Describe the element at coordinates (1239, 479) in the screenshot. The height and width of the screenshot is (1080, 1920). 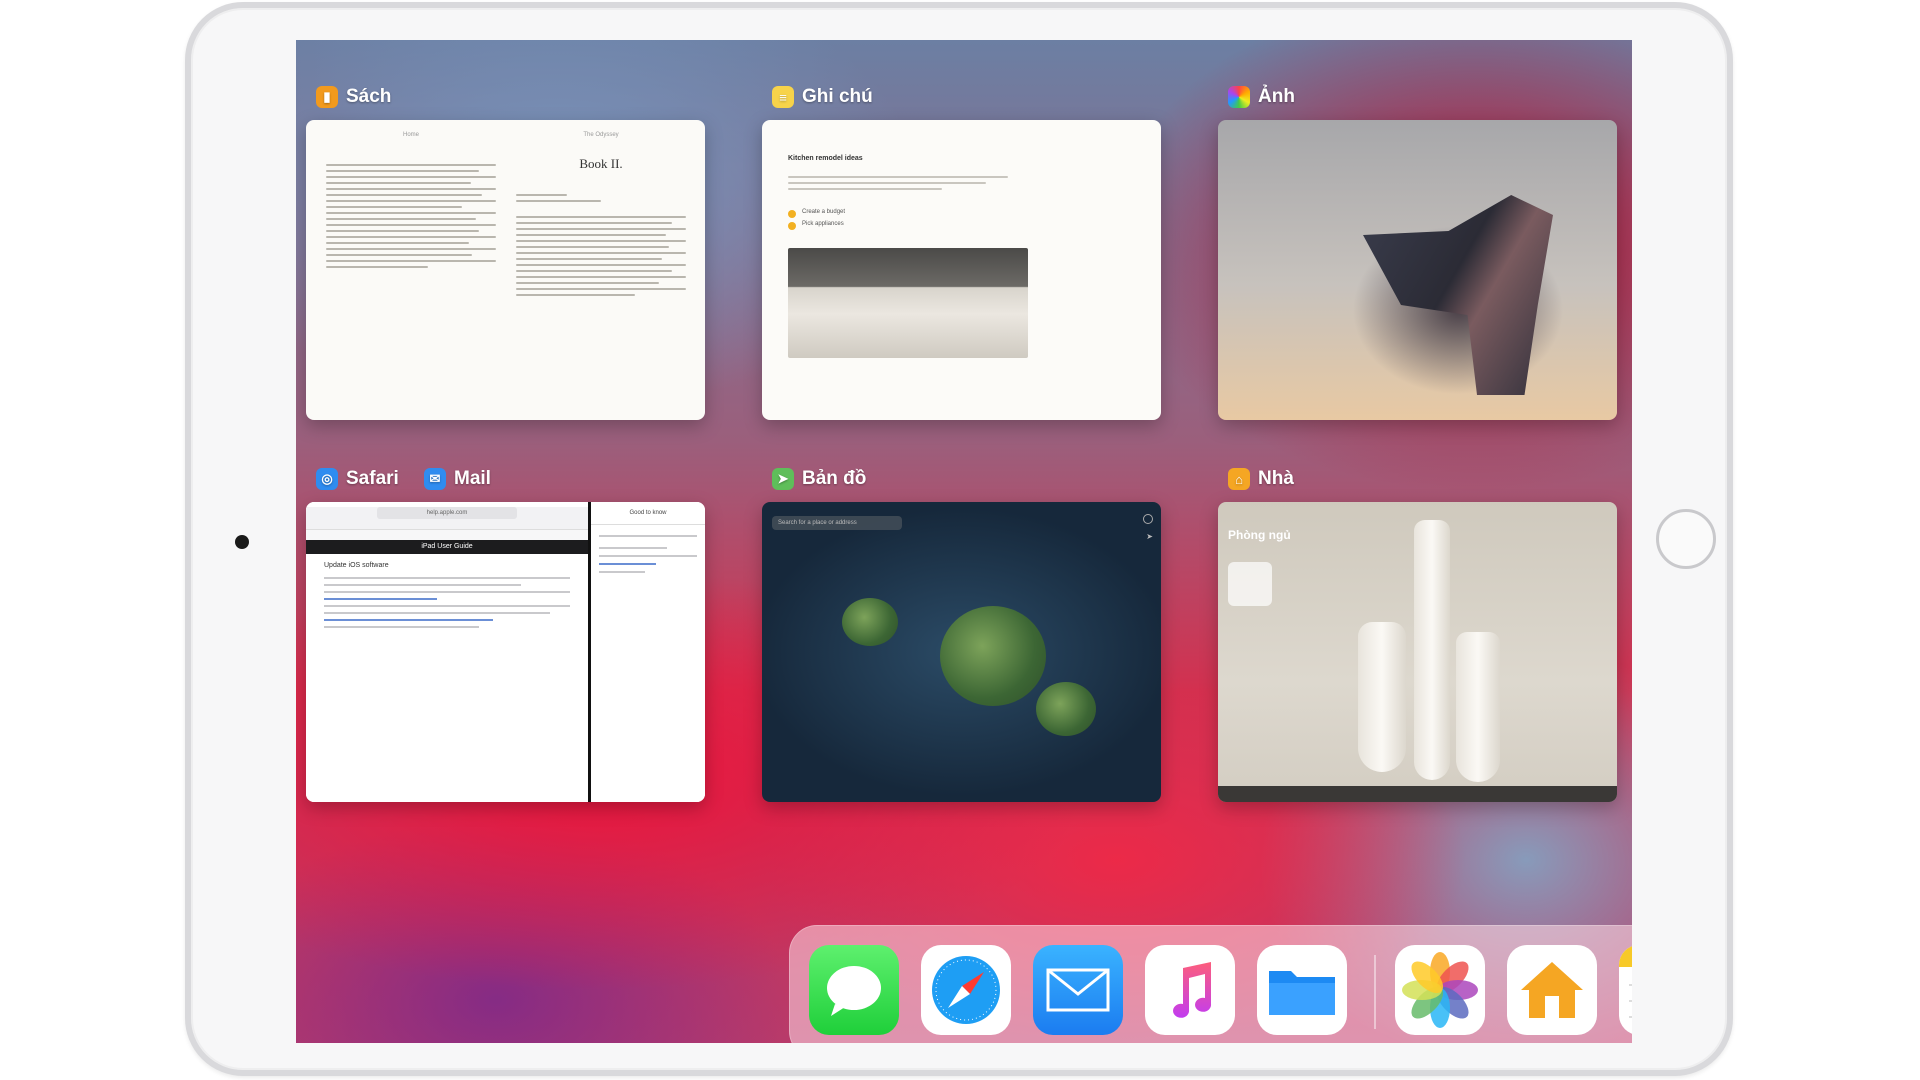
I see `home-icon: ⌂` at that location.